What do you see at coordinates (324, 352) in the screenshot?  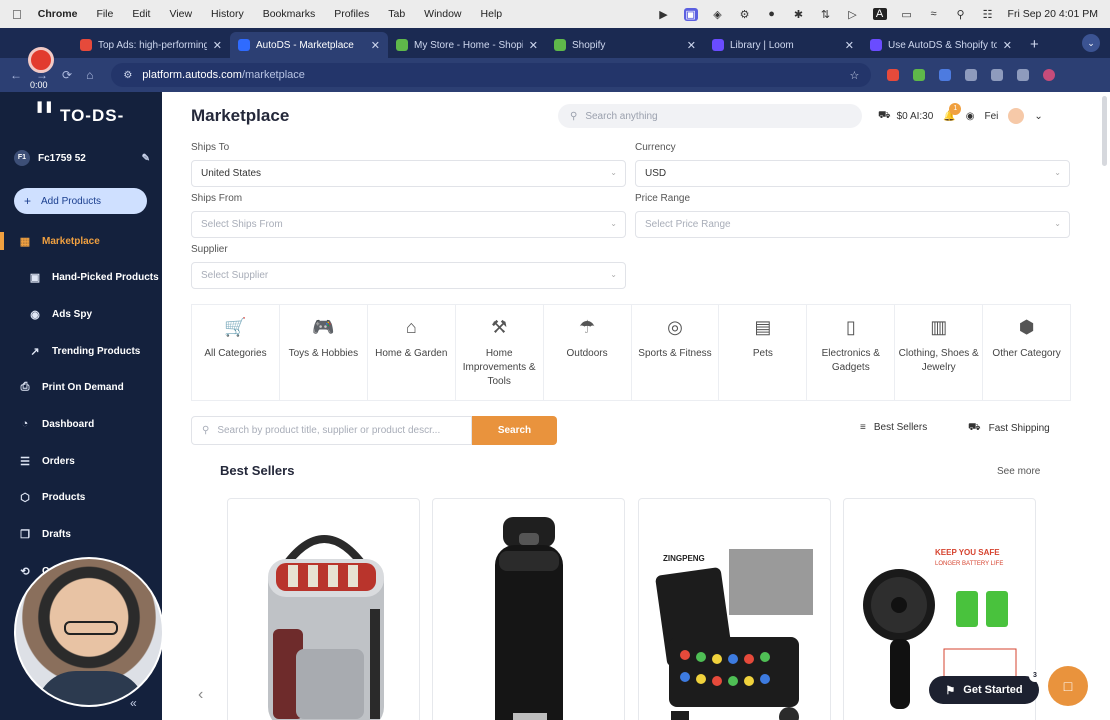 I see `category-toys: 🎮 Toys & Hobbies` at bounding box center [324, 352].